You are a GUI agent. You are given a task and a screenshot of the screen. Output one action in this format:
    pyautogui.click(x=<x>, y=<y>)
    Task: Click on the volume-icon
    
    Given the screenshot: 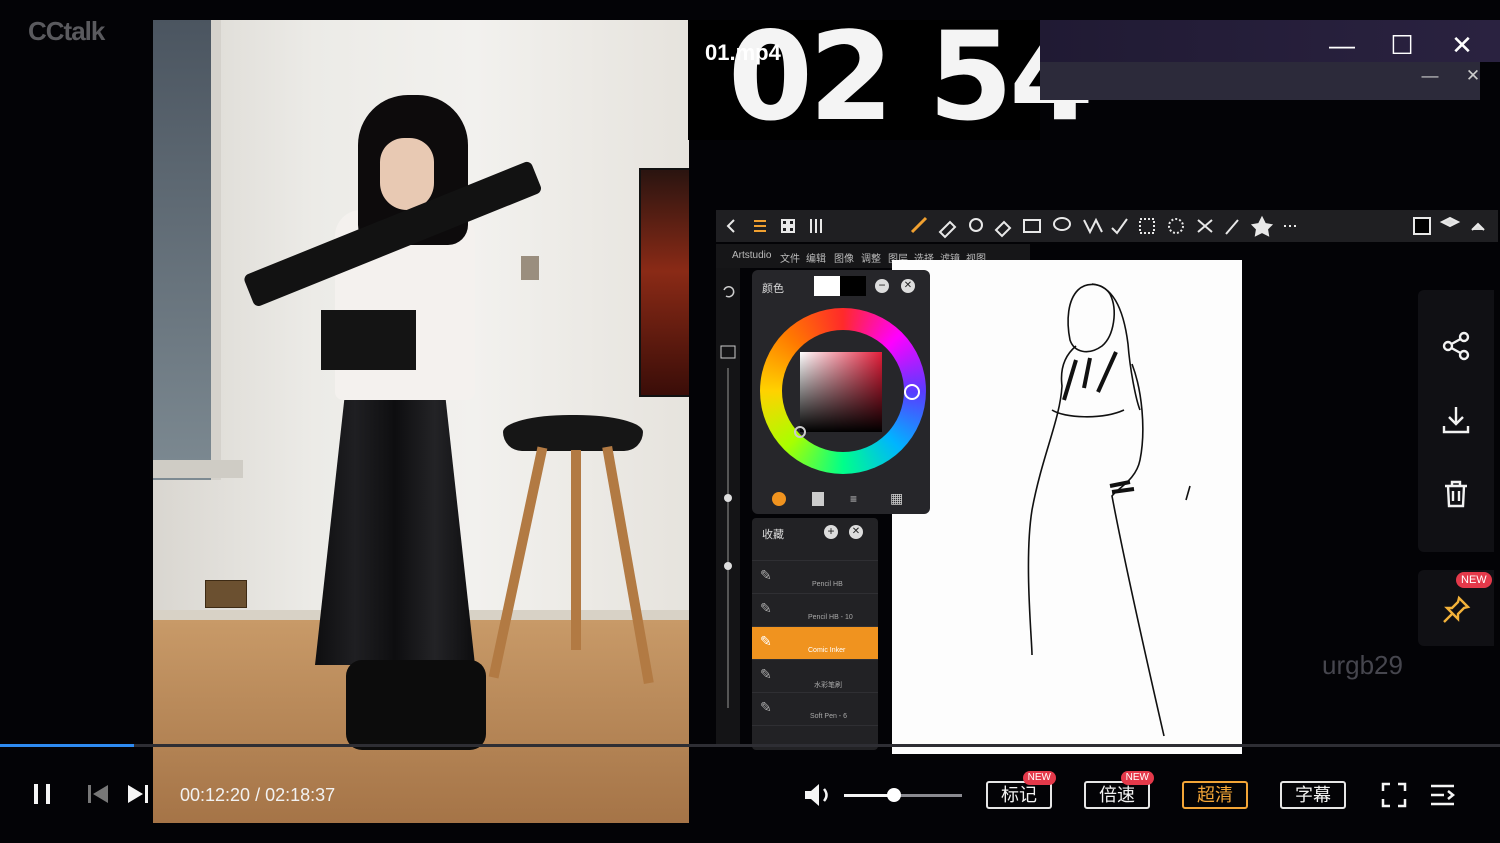 What is the action you would take?
    pyautogui.click(x=819, y=798)
    